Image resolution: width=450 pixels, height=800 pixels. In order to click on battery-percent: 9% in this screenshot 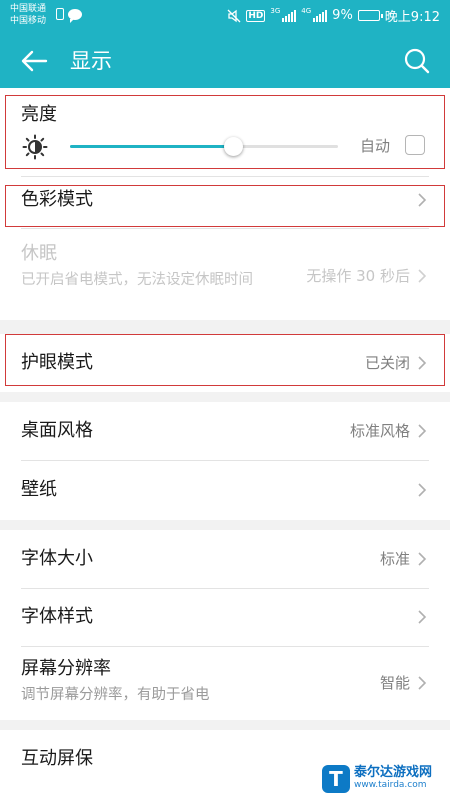, I will do `click(342, 15)`.